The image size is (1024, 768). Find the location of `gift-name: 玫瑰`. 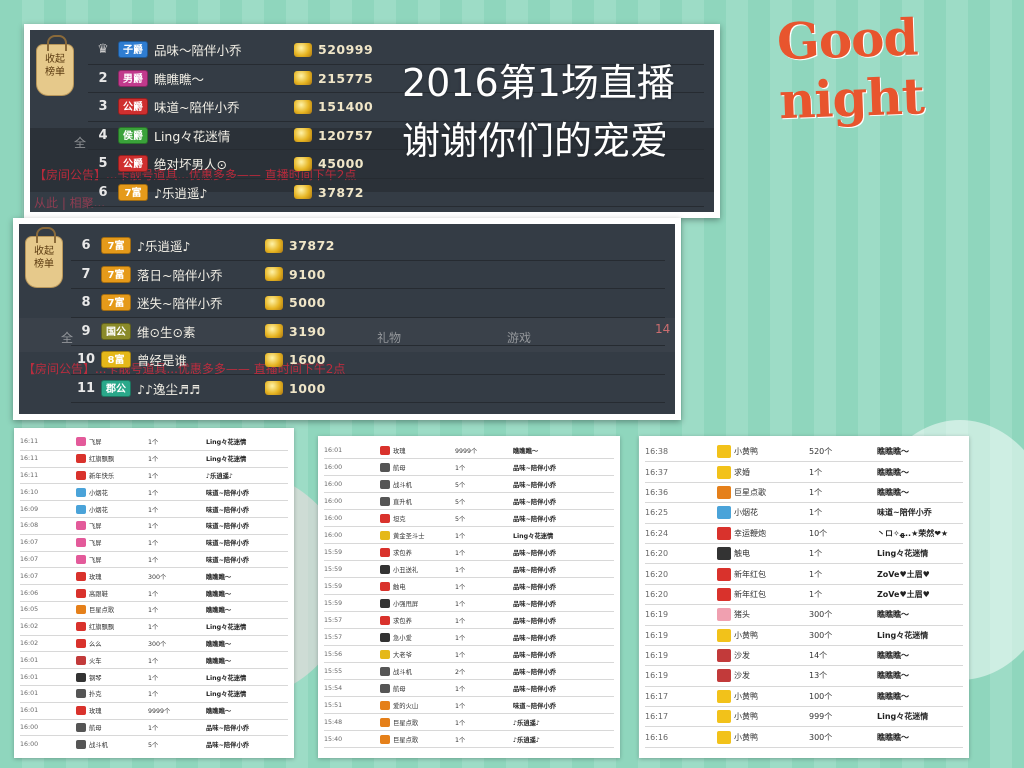

gift-name: 玫瑰 is located at coordinates (95, 712).